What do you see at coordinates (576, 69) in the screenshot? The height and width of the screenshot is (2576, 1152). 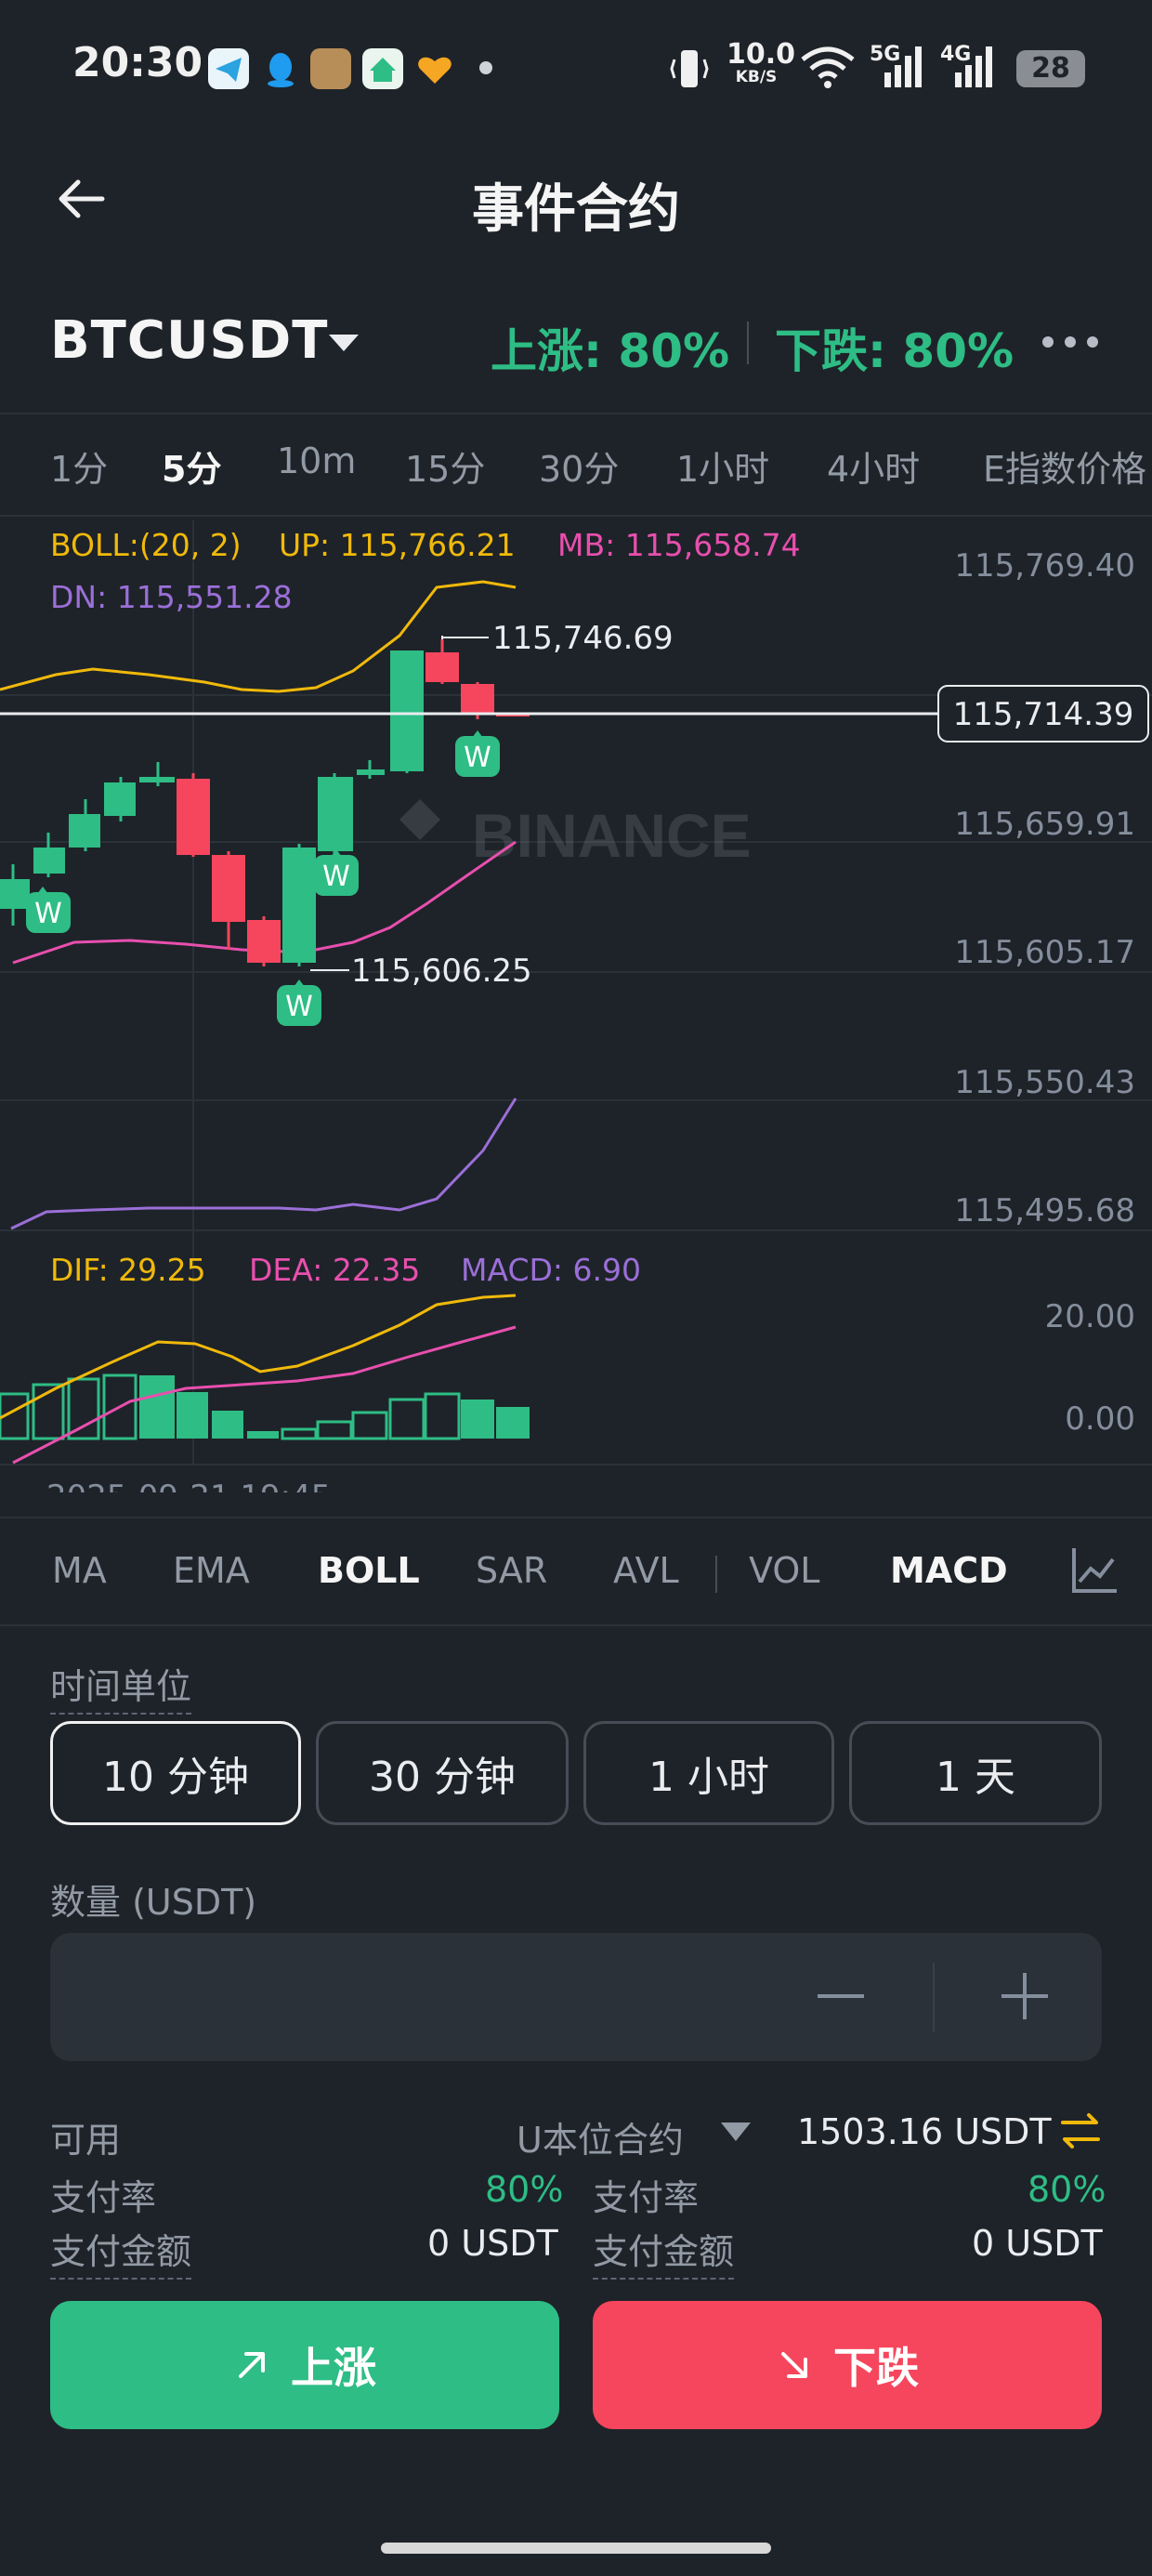 I see `status-bar: 20:30 10.0 KB/S 5G 4G 28` at bounding box center [576, 69].